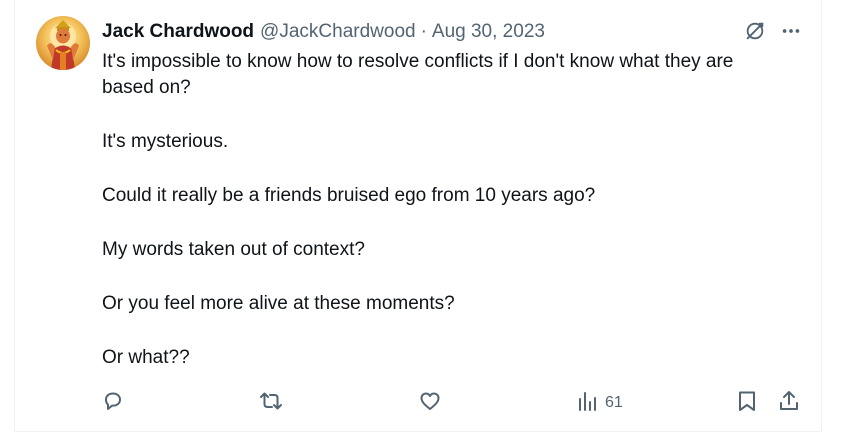 Image resolution: width=844 pixels, height=436 pixels. I want to click on reply-icon, so click(113, 403).